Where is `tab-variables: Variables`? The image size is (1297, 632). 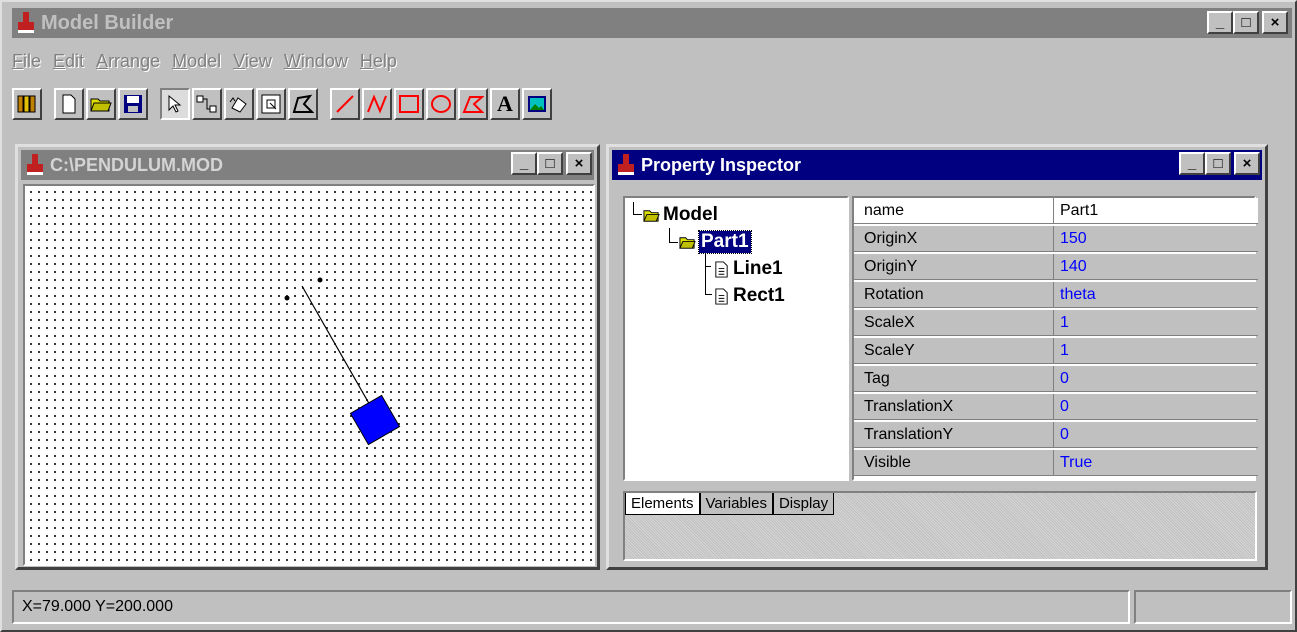
tab-variables: Variables is located at coordinates (736, 504).